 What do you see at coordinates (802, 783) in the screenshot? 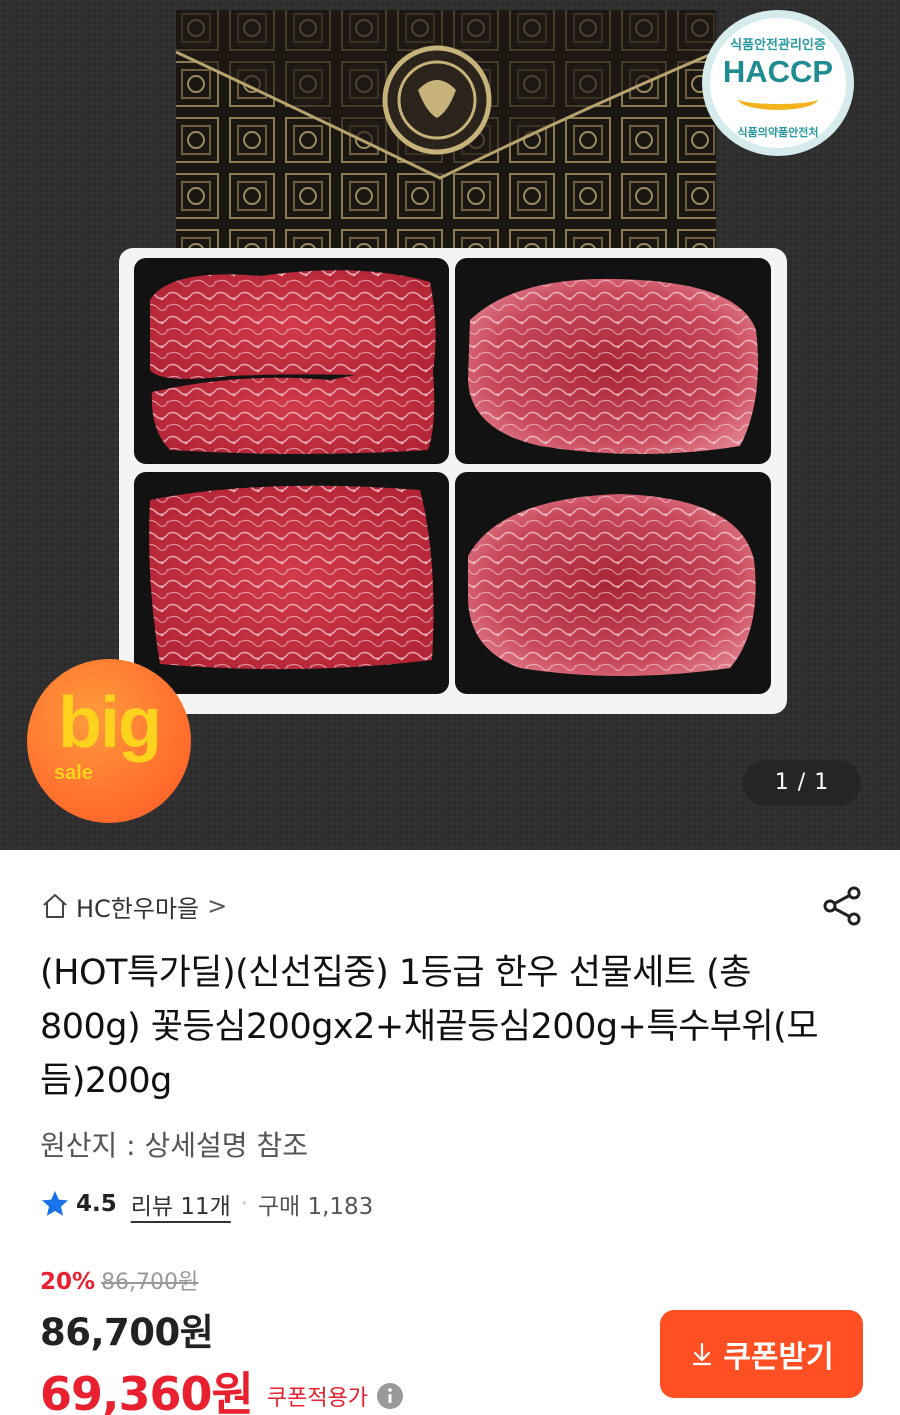
I see `image-counter: 1 / 1` at bounding box center [802, 783].